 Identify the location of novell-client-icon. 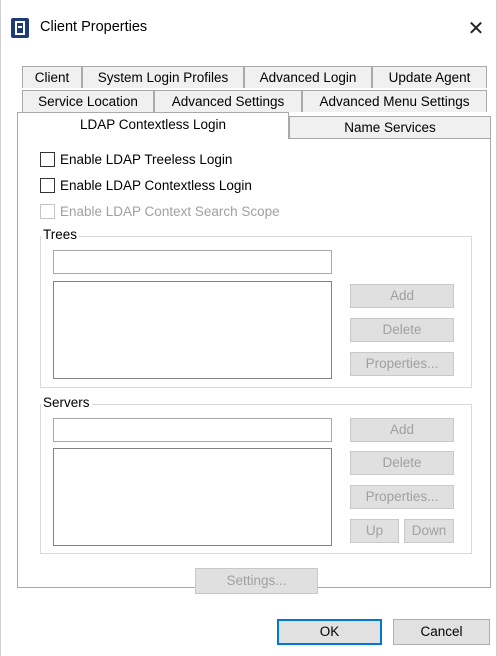
(20, 28).